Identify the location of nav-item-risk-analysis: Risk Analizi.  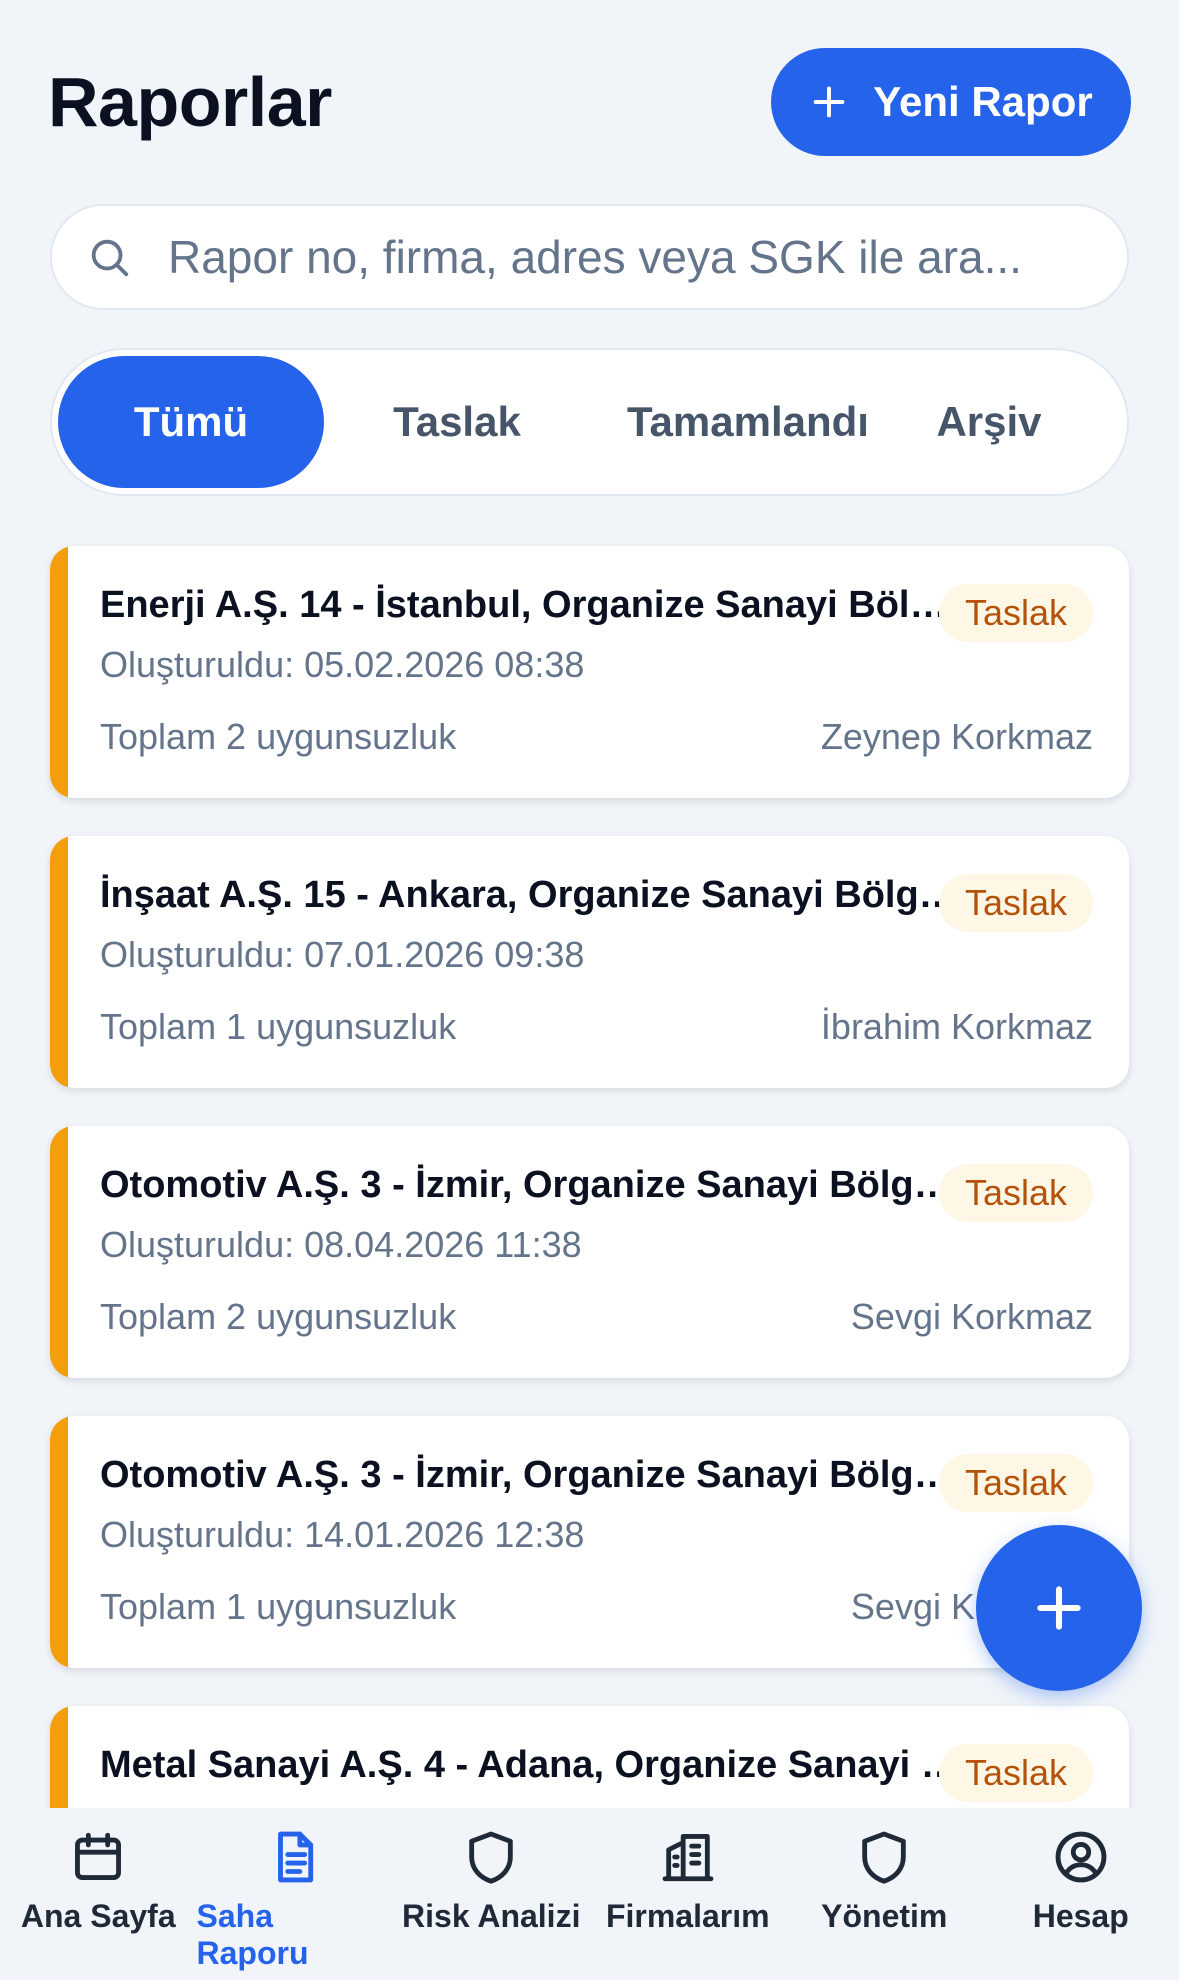
(491, 1904).